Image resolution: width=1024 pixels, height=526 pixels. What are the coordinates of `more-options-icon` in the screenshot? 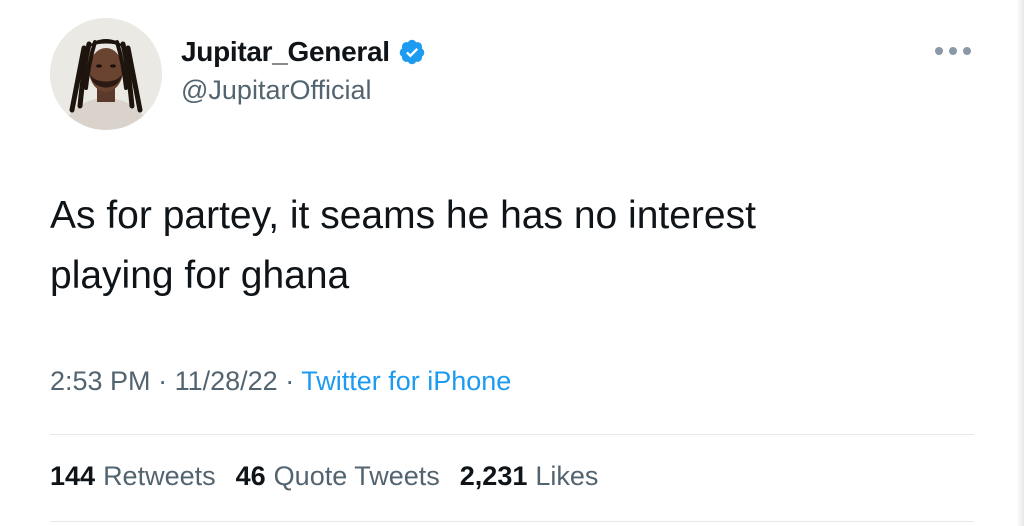 It's located at (953, 51).